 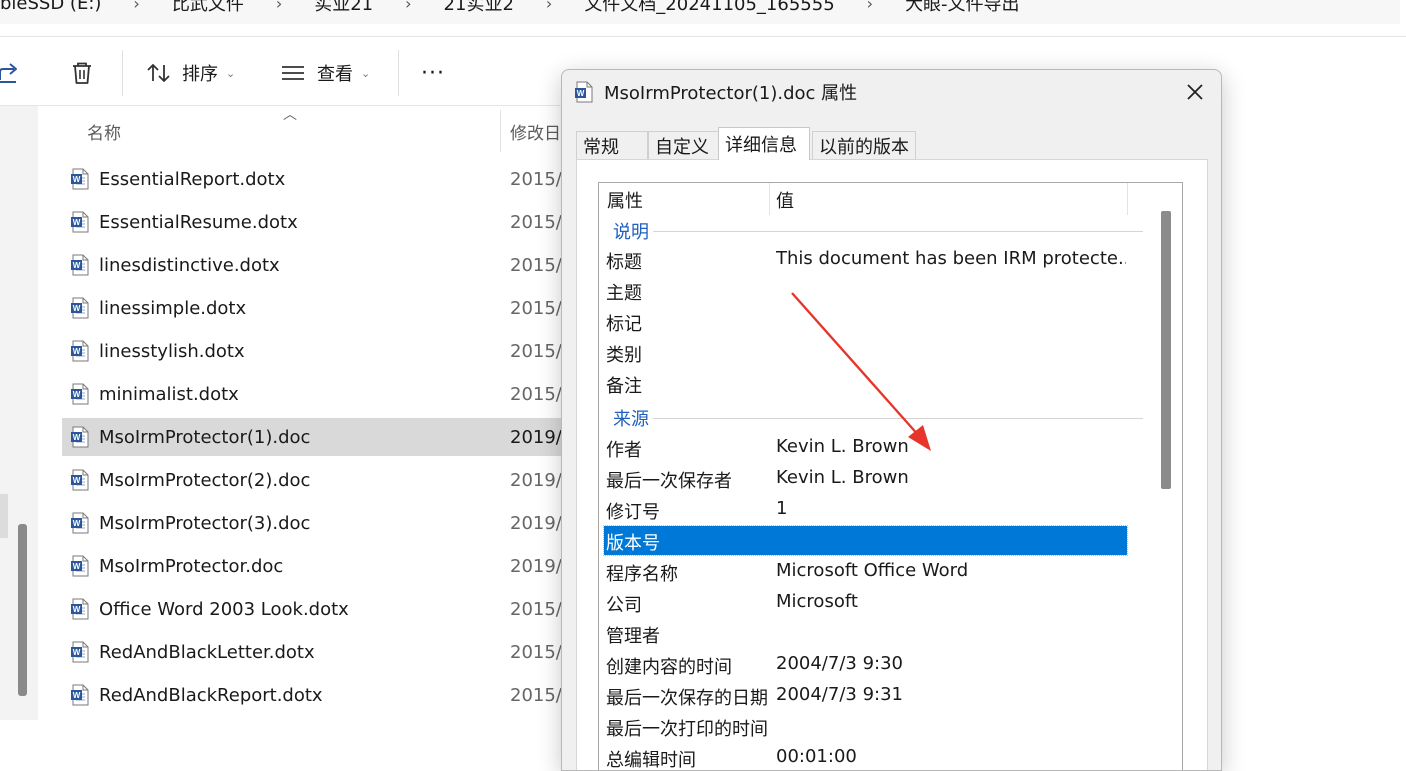 I want to click on breadcrumb-item: bleSSD (E:), so click(x=50, y=7).